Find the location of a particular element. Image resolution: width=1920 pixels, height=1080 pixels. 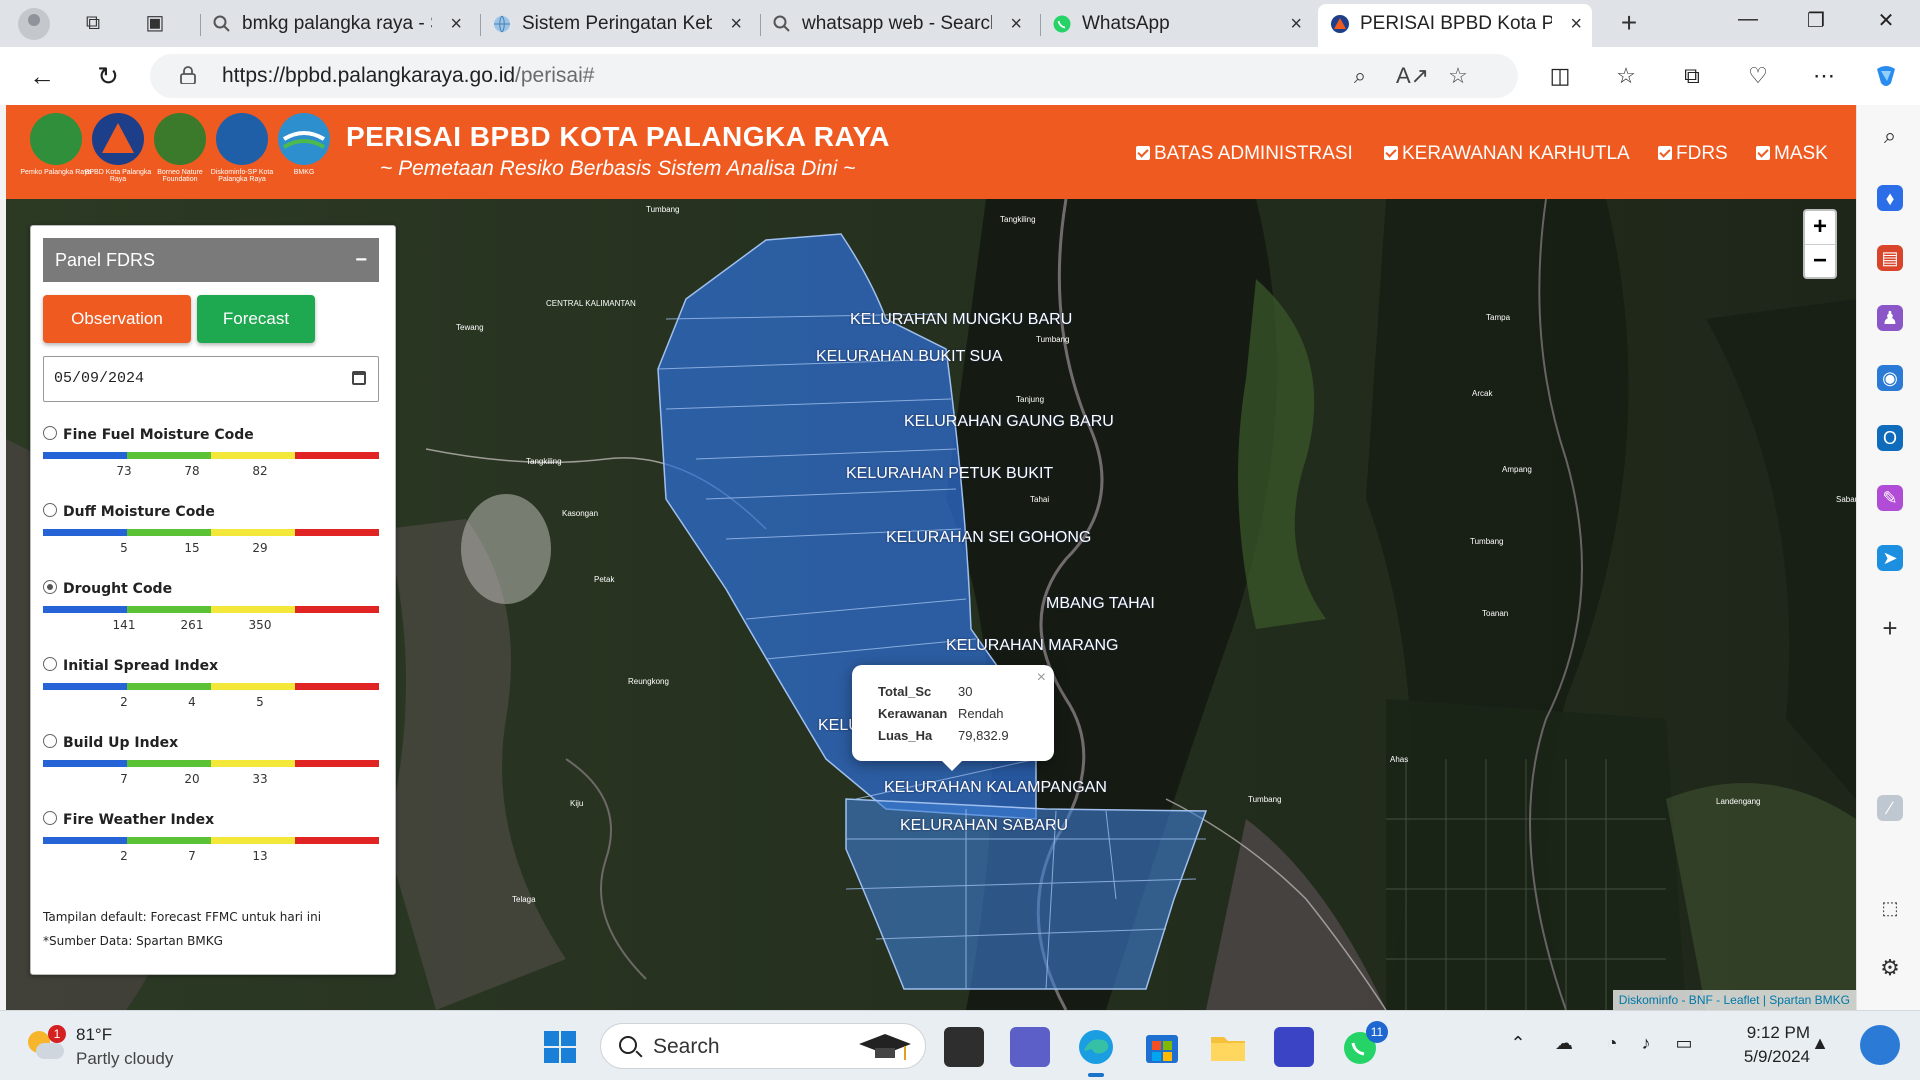

fdrs-index-row: Build Up Index 7 20 33 is located at coordinates (211, 764).